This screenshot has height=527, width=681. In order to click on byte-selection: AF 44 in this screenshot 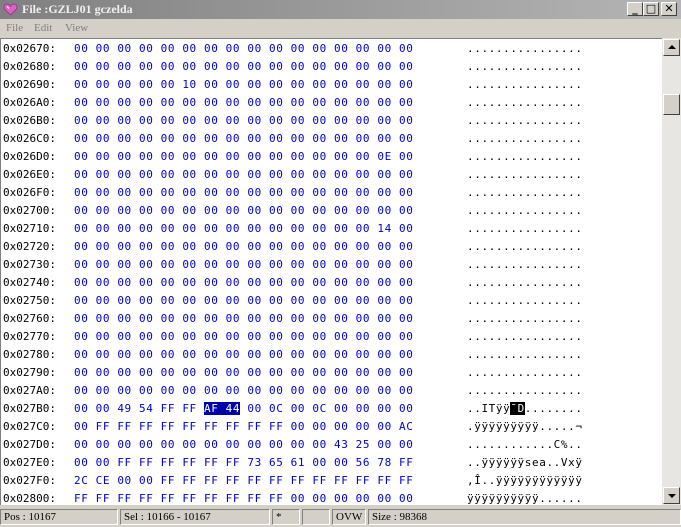, I will do `click(222, 408)`.